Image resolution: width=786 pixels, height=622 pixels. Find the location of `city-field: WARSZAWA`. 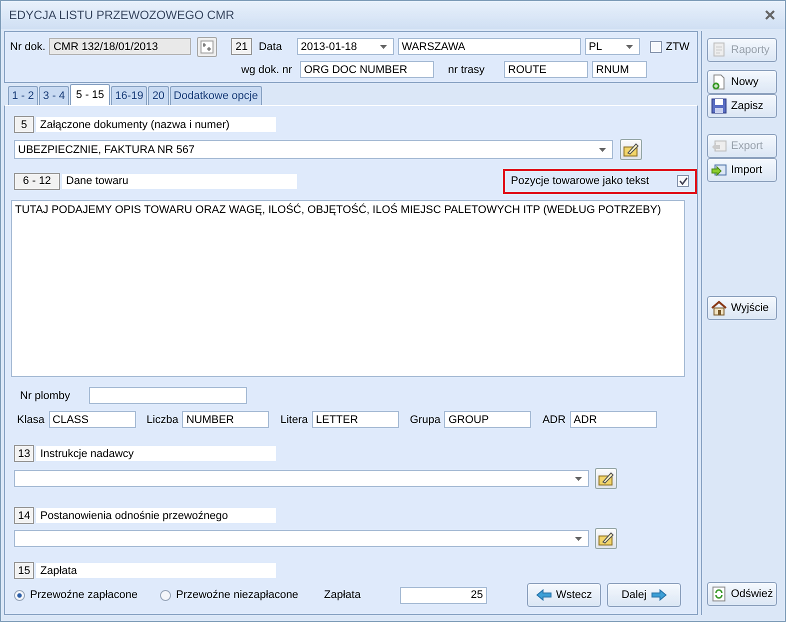

city-field: WARSZAWA is located at coordinates (489, 46).